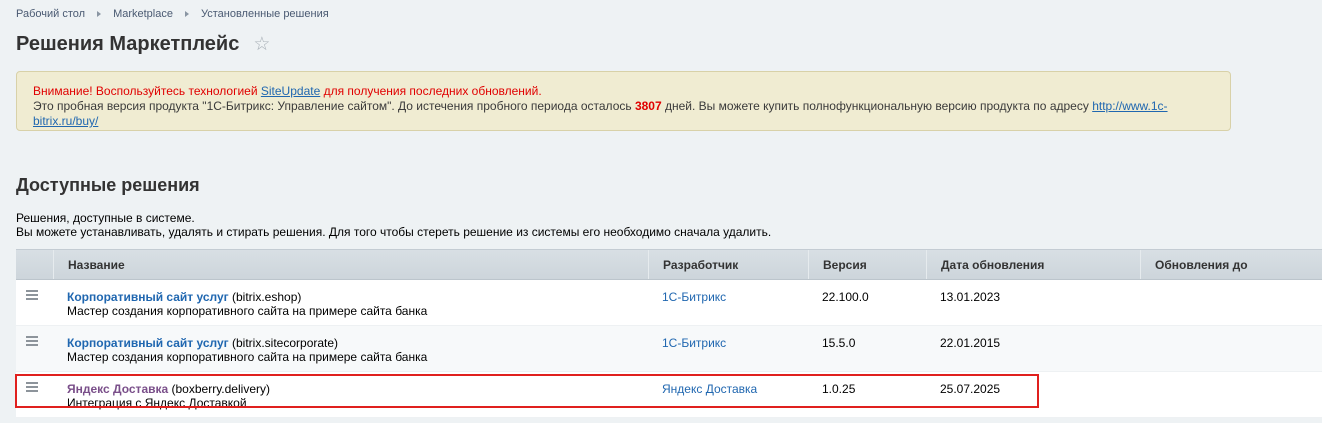  Describe the element at coordinates (970, 343) in the screenshot. I see `date-cell: 22.01.2015` at that location.